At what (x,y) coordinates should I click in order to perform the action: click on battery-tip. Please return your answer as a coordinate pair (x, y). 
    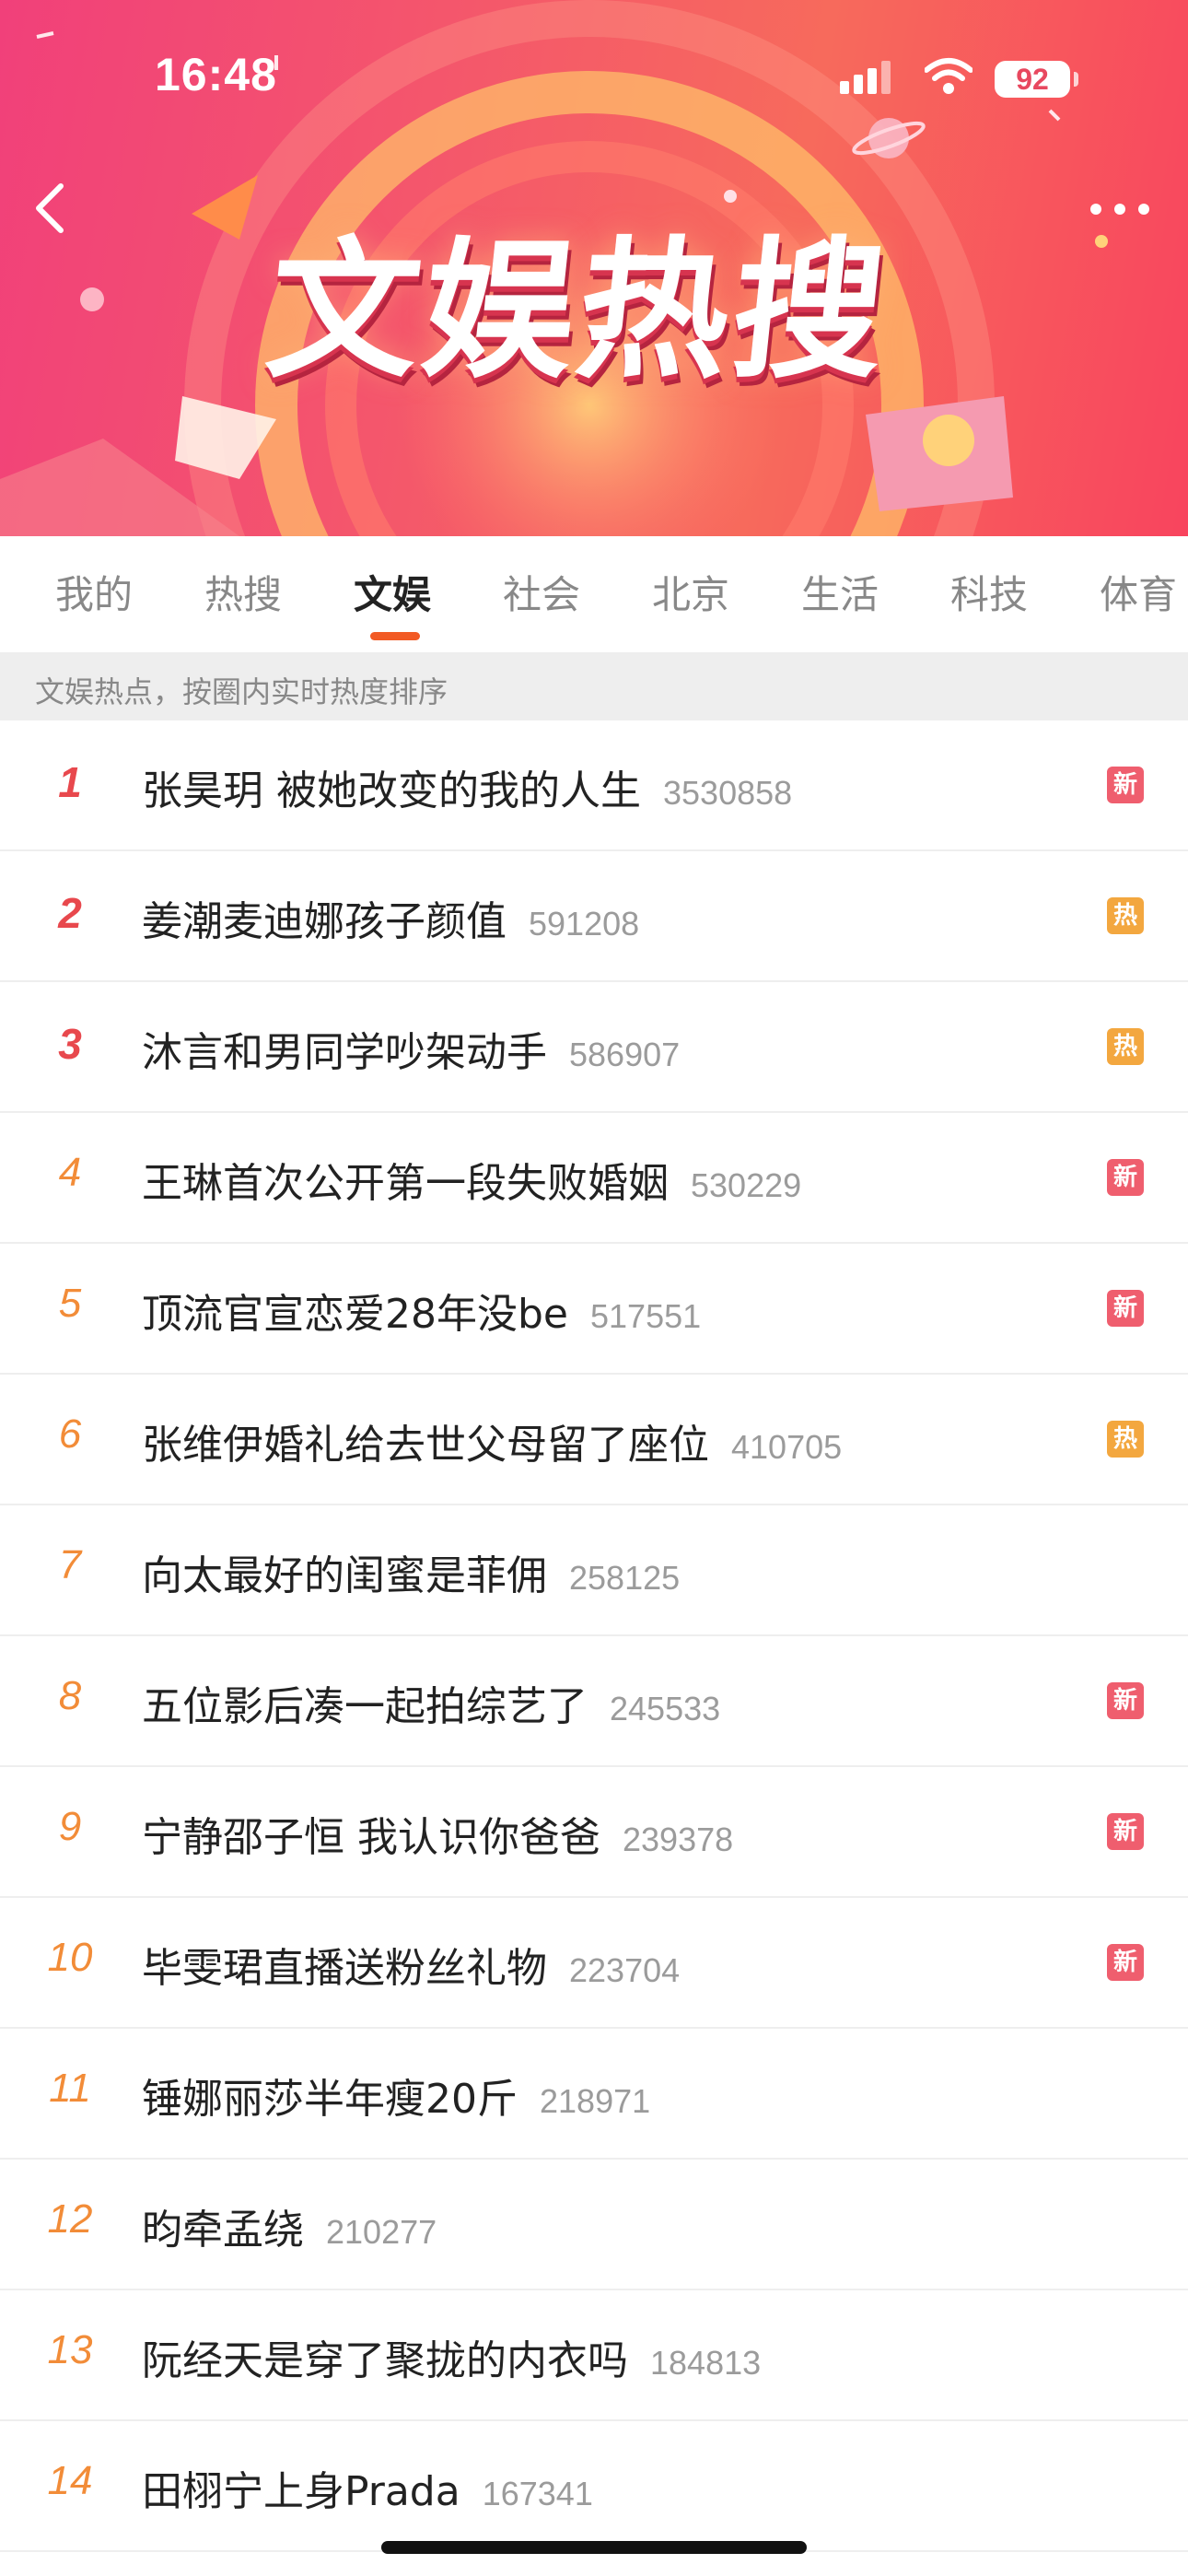
    Looking at the image, I should click on (1076, 79).